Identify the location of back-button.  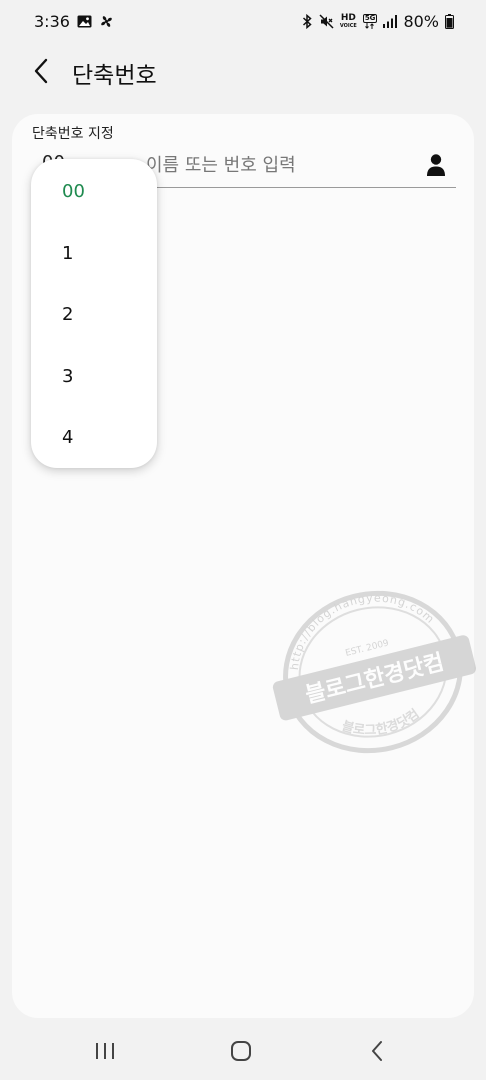
(41, 71).